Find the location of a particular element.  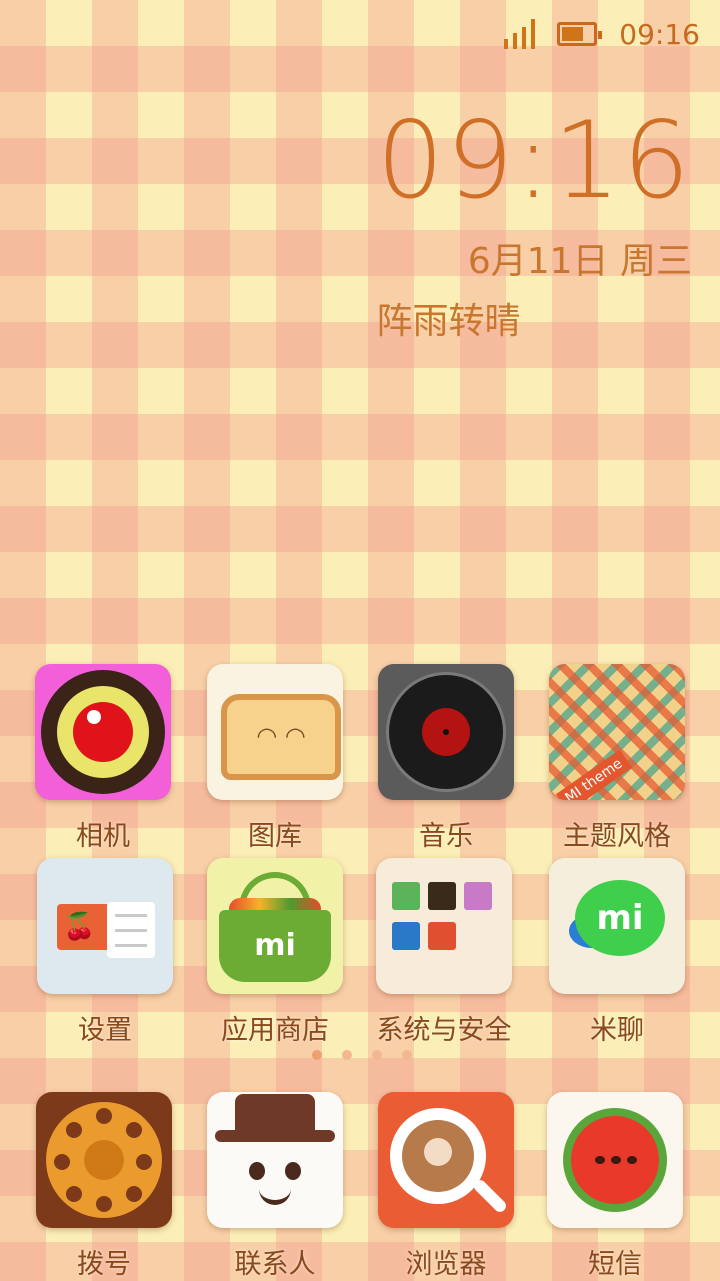

theme-tag: MI theme is located at coordinates (594, 774).